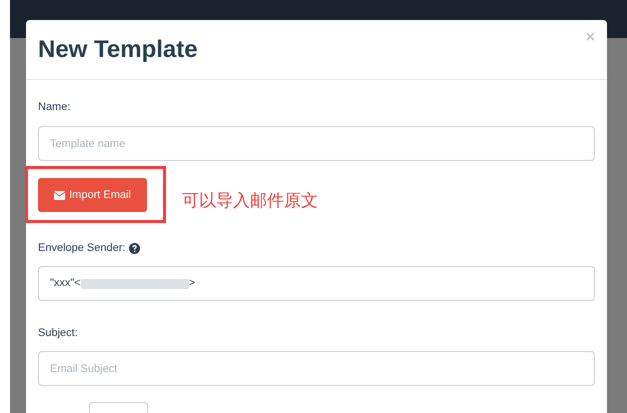  What do you see at coordinates (316, 143) in the screenshot?
I see `template-name-field: Template name` at bounding box center [316, 143].